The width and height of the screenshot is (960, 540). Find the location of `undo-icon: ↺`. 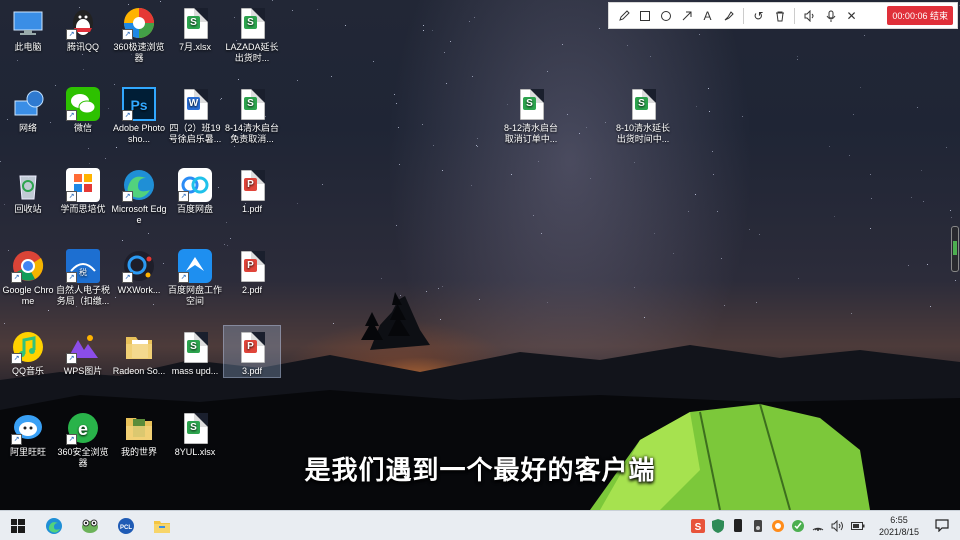

undo-icon: ↺ is located at coordinates (758, 15).